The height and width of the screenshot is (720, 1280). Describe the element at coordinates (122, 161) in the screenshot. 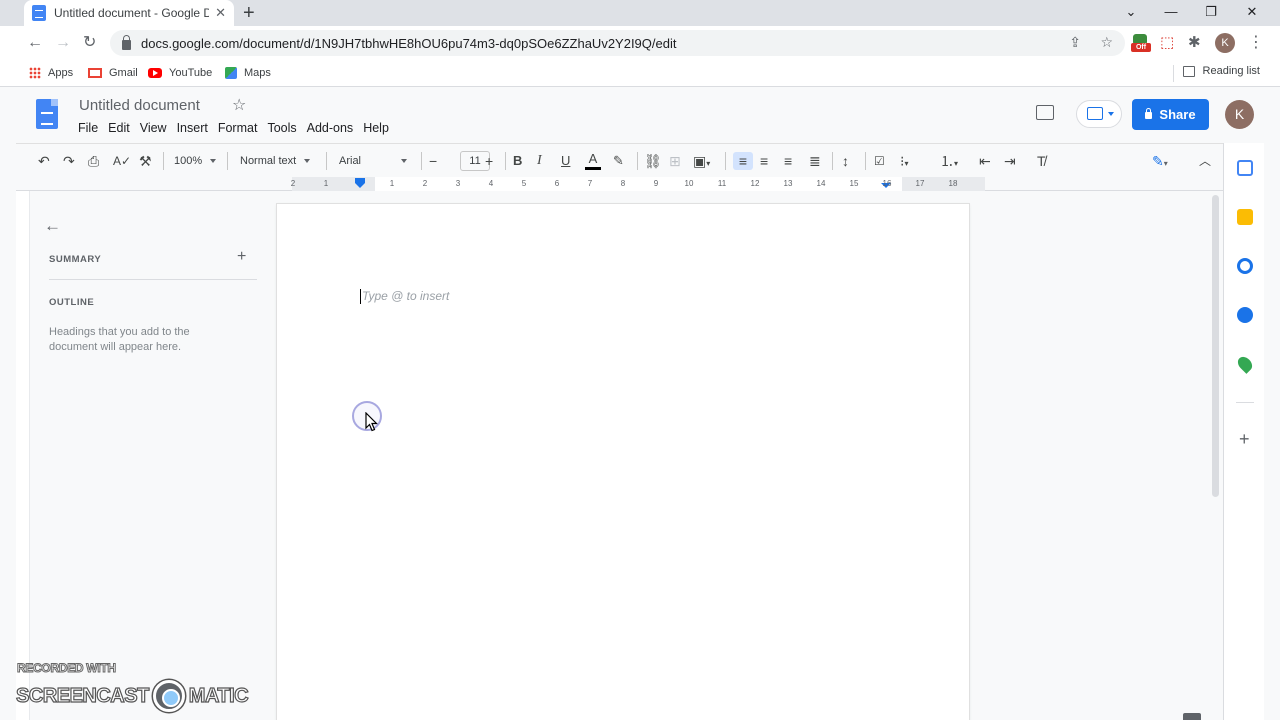

I see `spellcheck-icon: A✓` at that location.